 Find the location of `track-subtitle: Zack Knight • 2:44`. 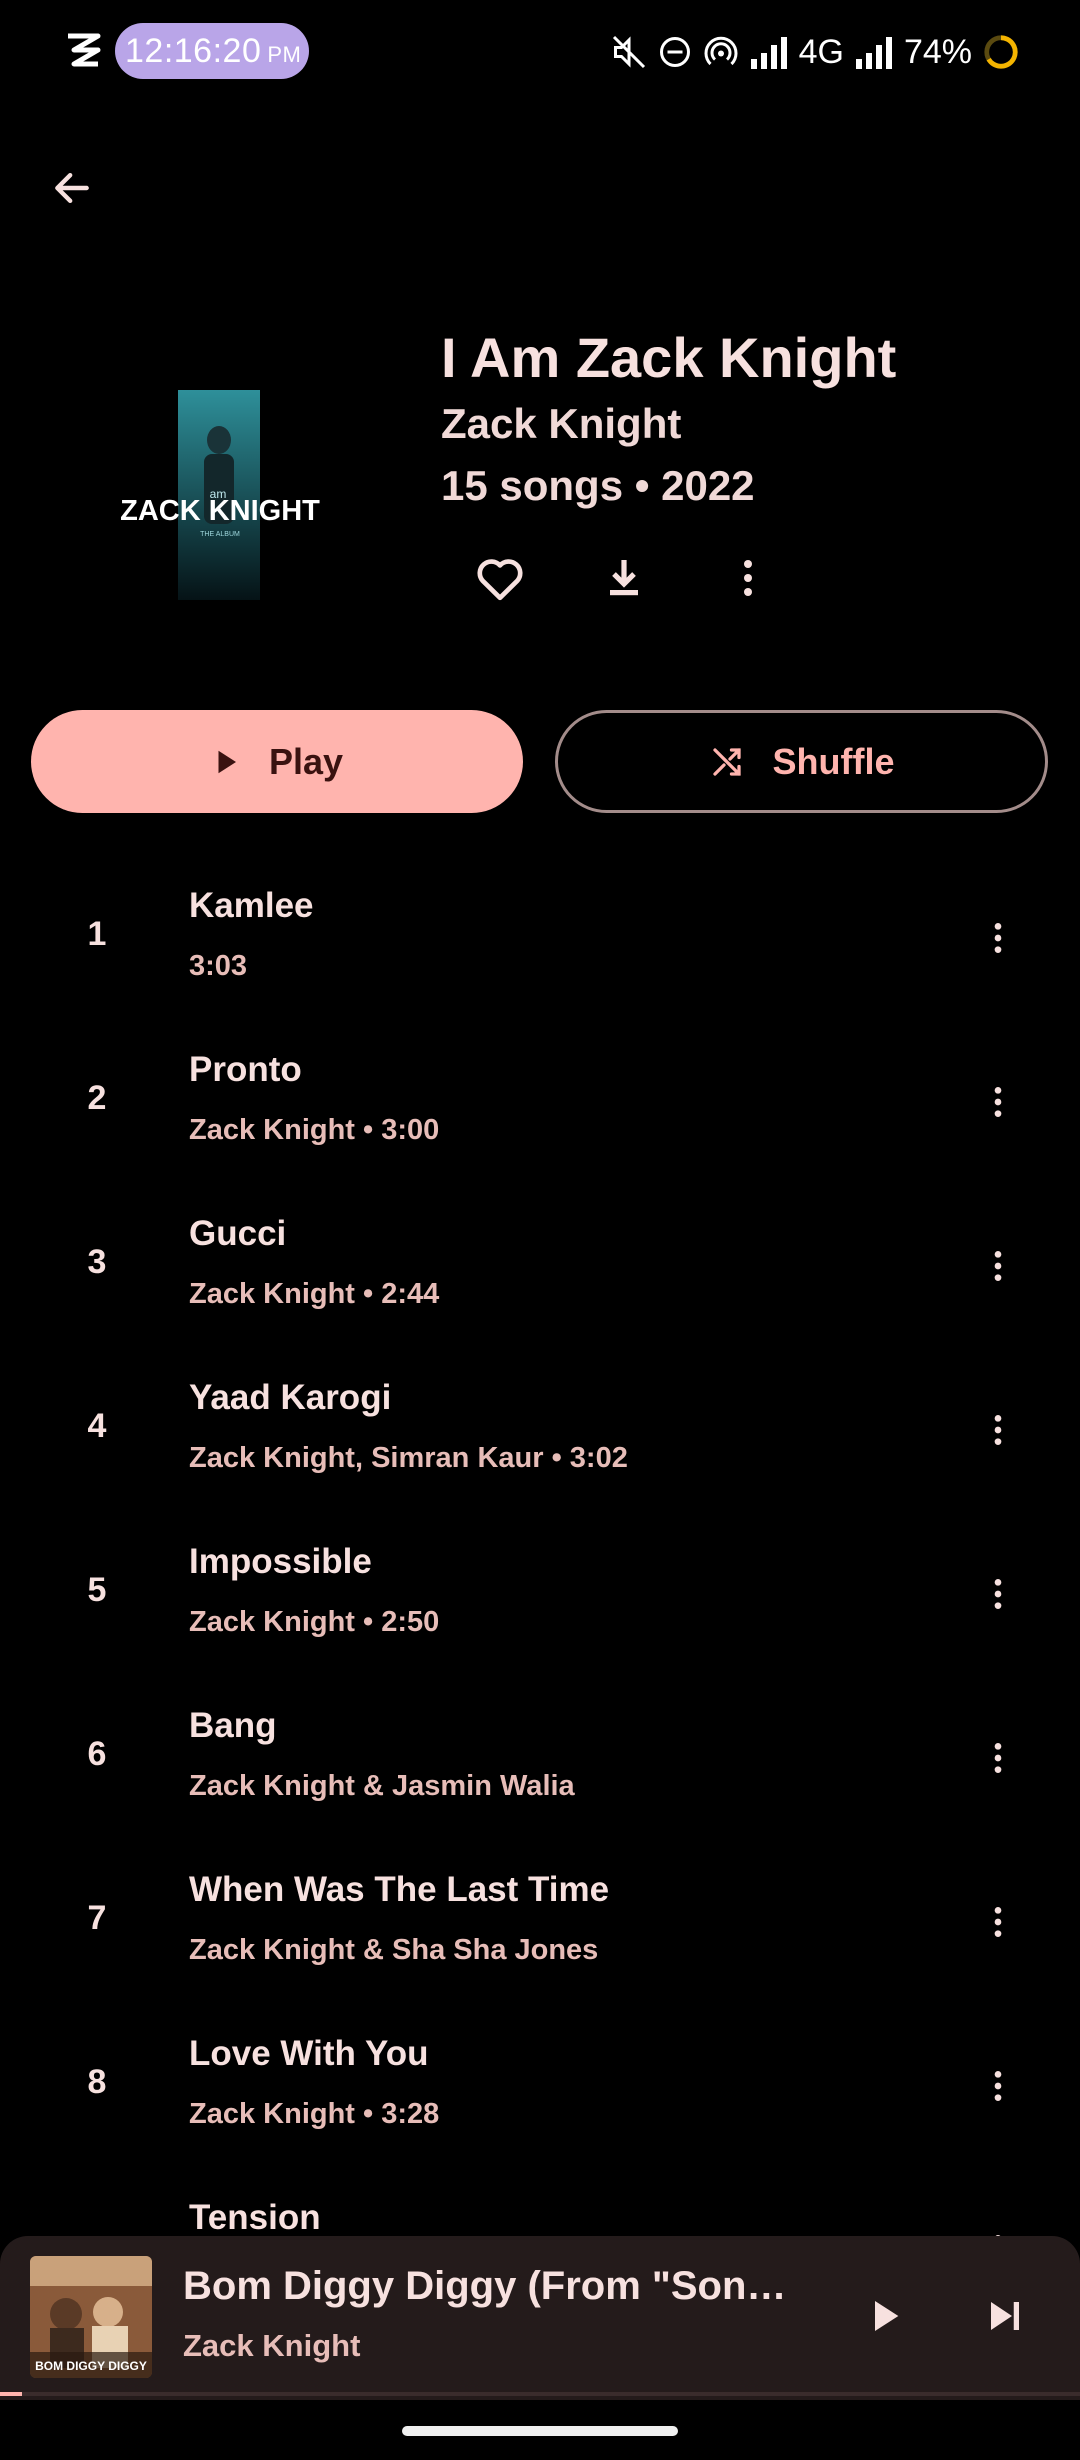

track-subtitle: Zack Knight • 2:44 is located at coordinates (314, 1294).